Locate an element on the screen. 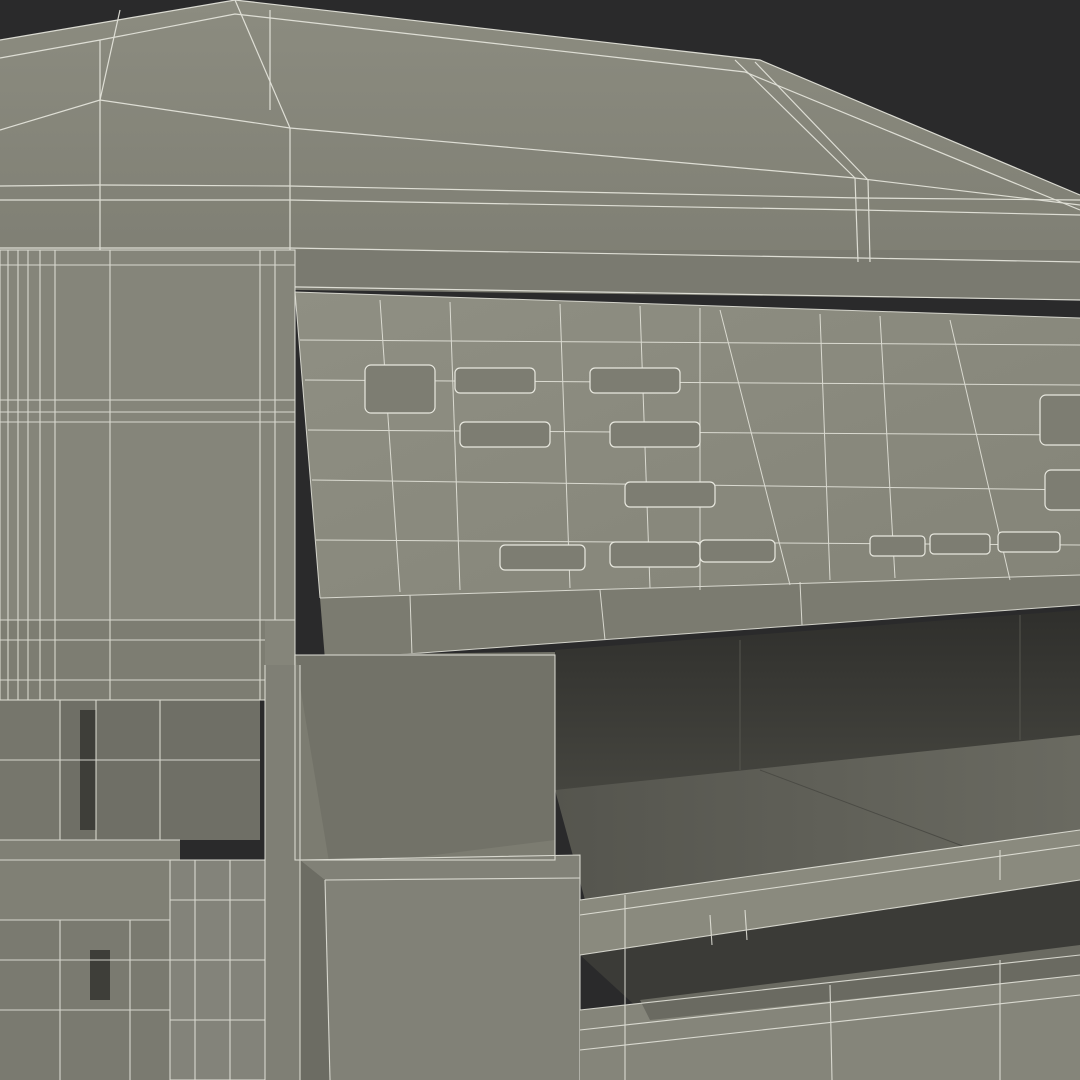  center-block is located at coordinates (422, 866).